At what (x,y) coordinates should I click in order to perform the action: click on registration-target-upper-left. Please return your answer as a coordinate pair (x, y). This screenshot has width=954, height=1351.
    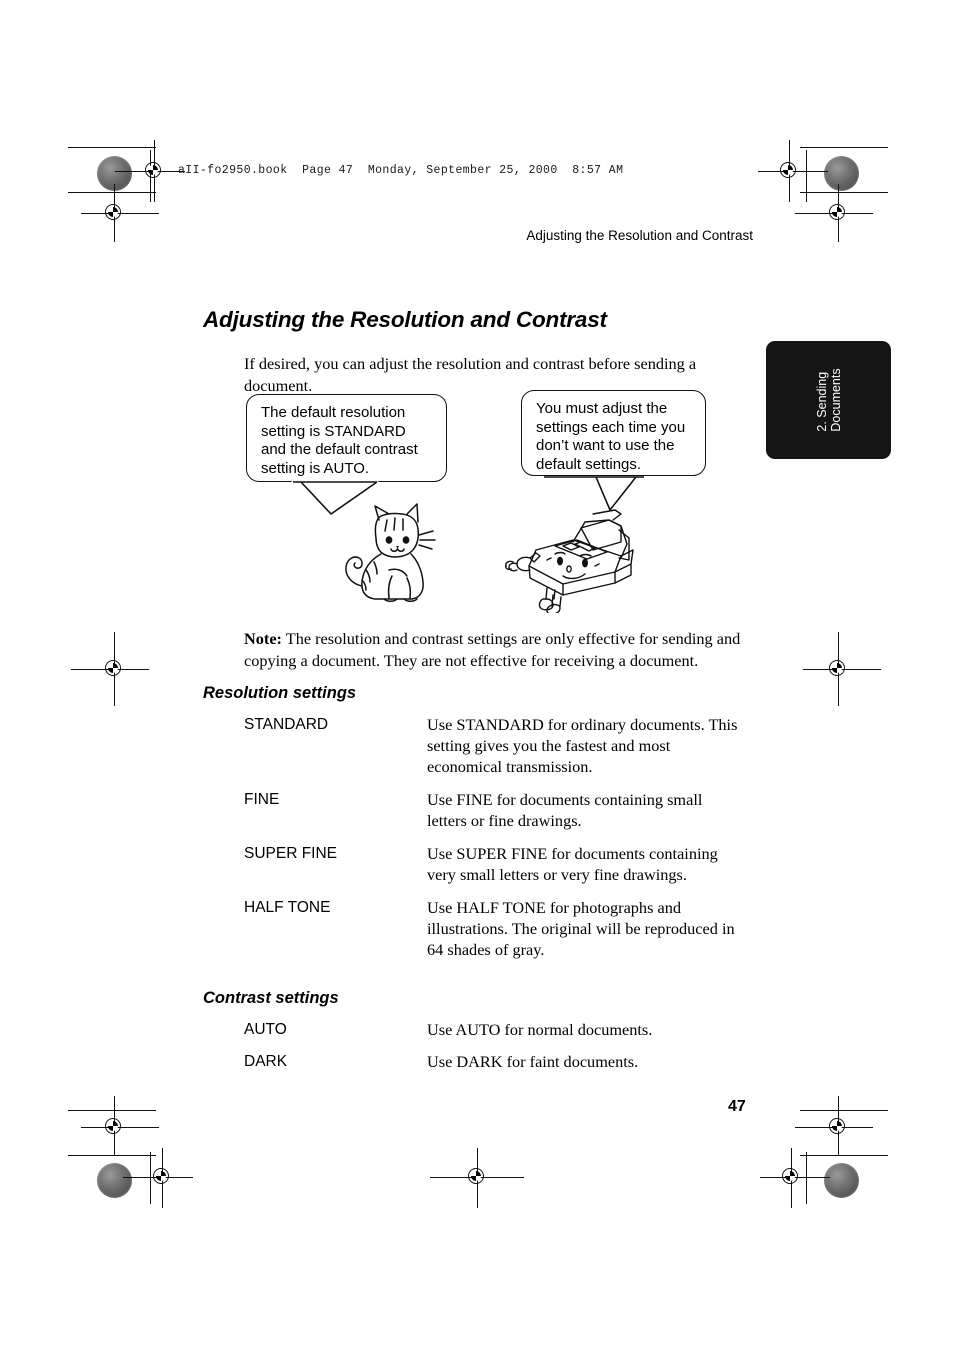
    Looking at the image, I should click on (120, 213).